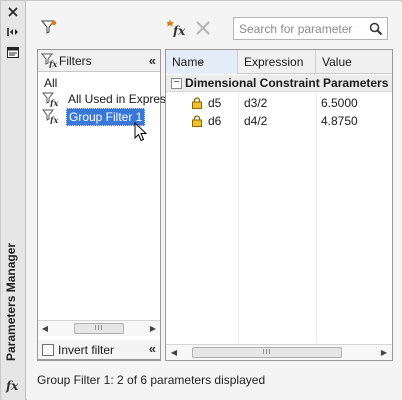 The image size is (402, 400). I want to click on mouse-pointer-icon, so click(141, 133).